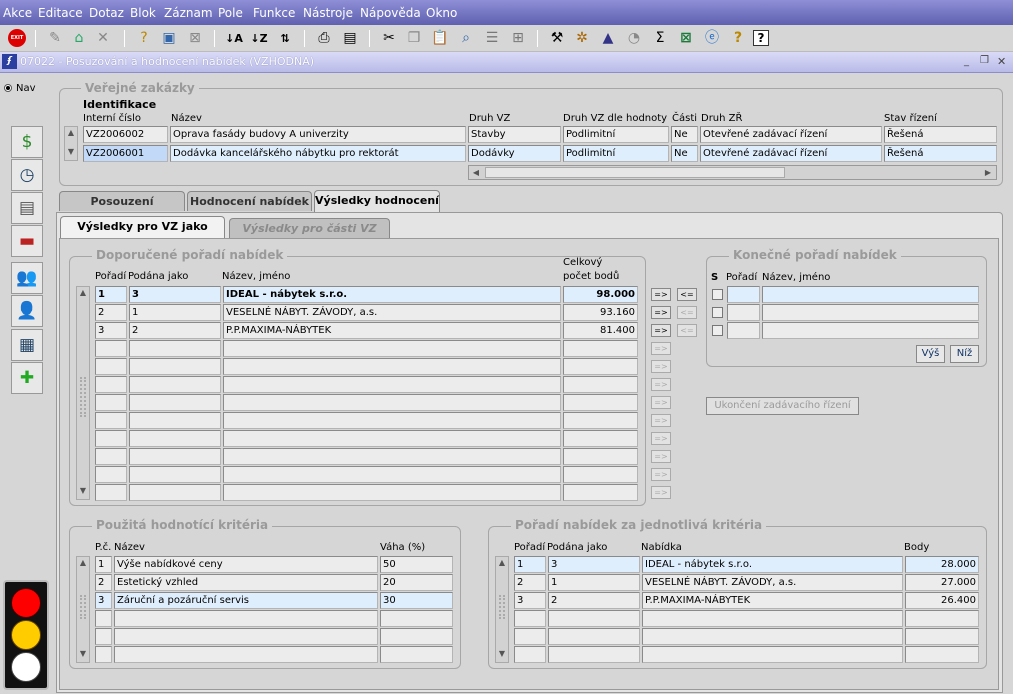  Describe the element at coordinates (169, 38) in the screenshot. I see `execute-query-icon: ▣` at that location.